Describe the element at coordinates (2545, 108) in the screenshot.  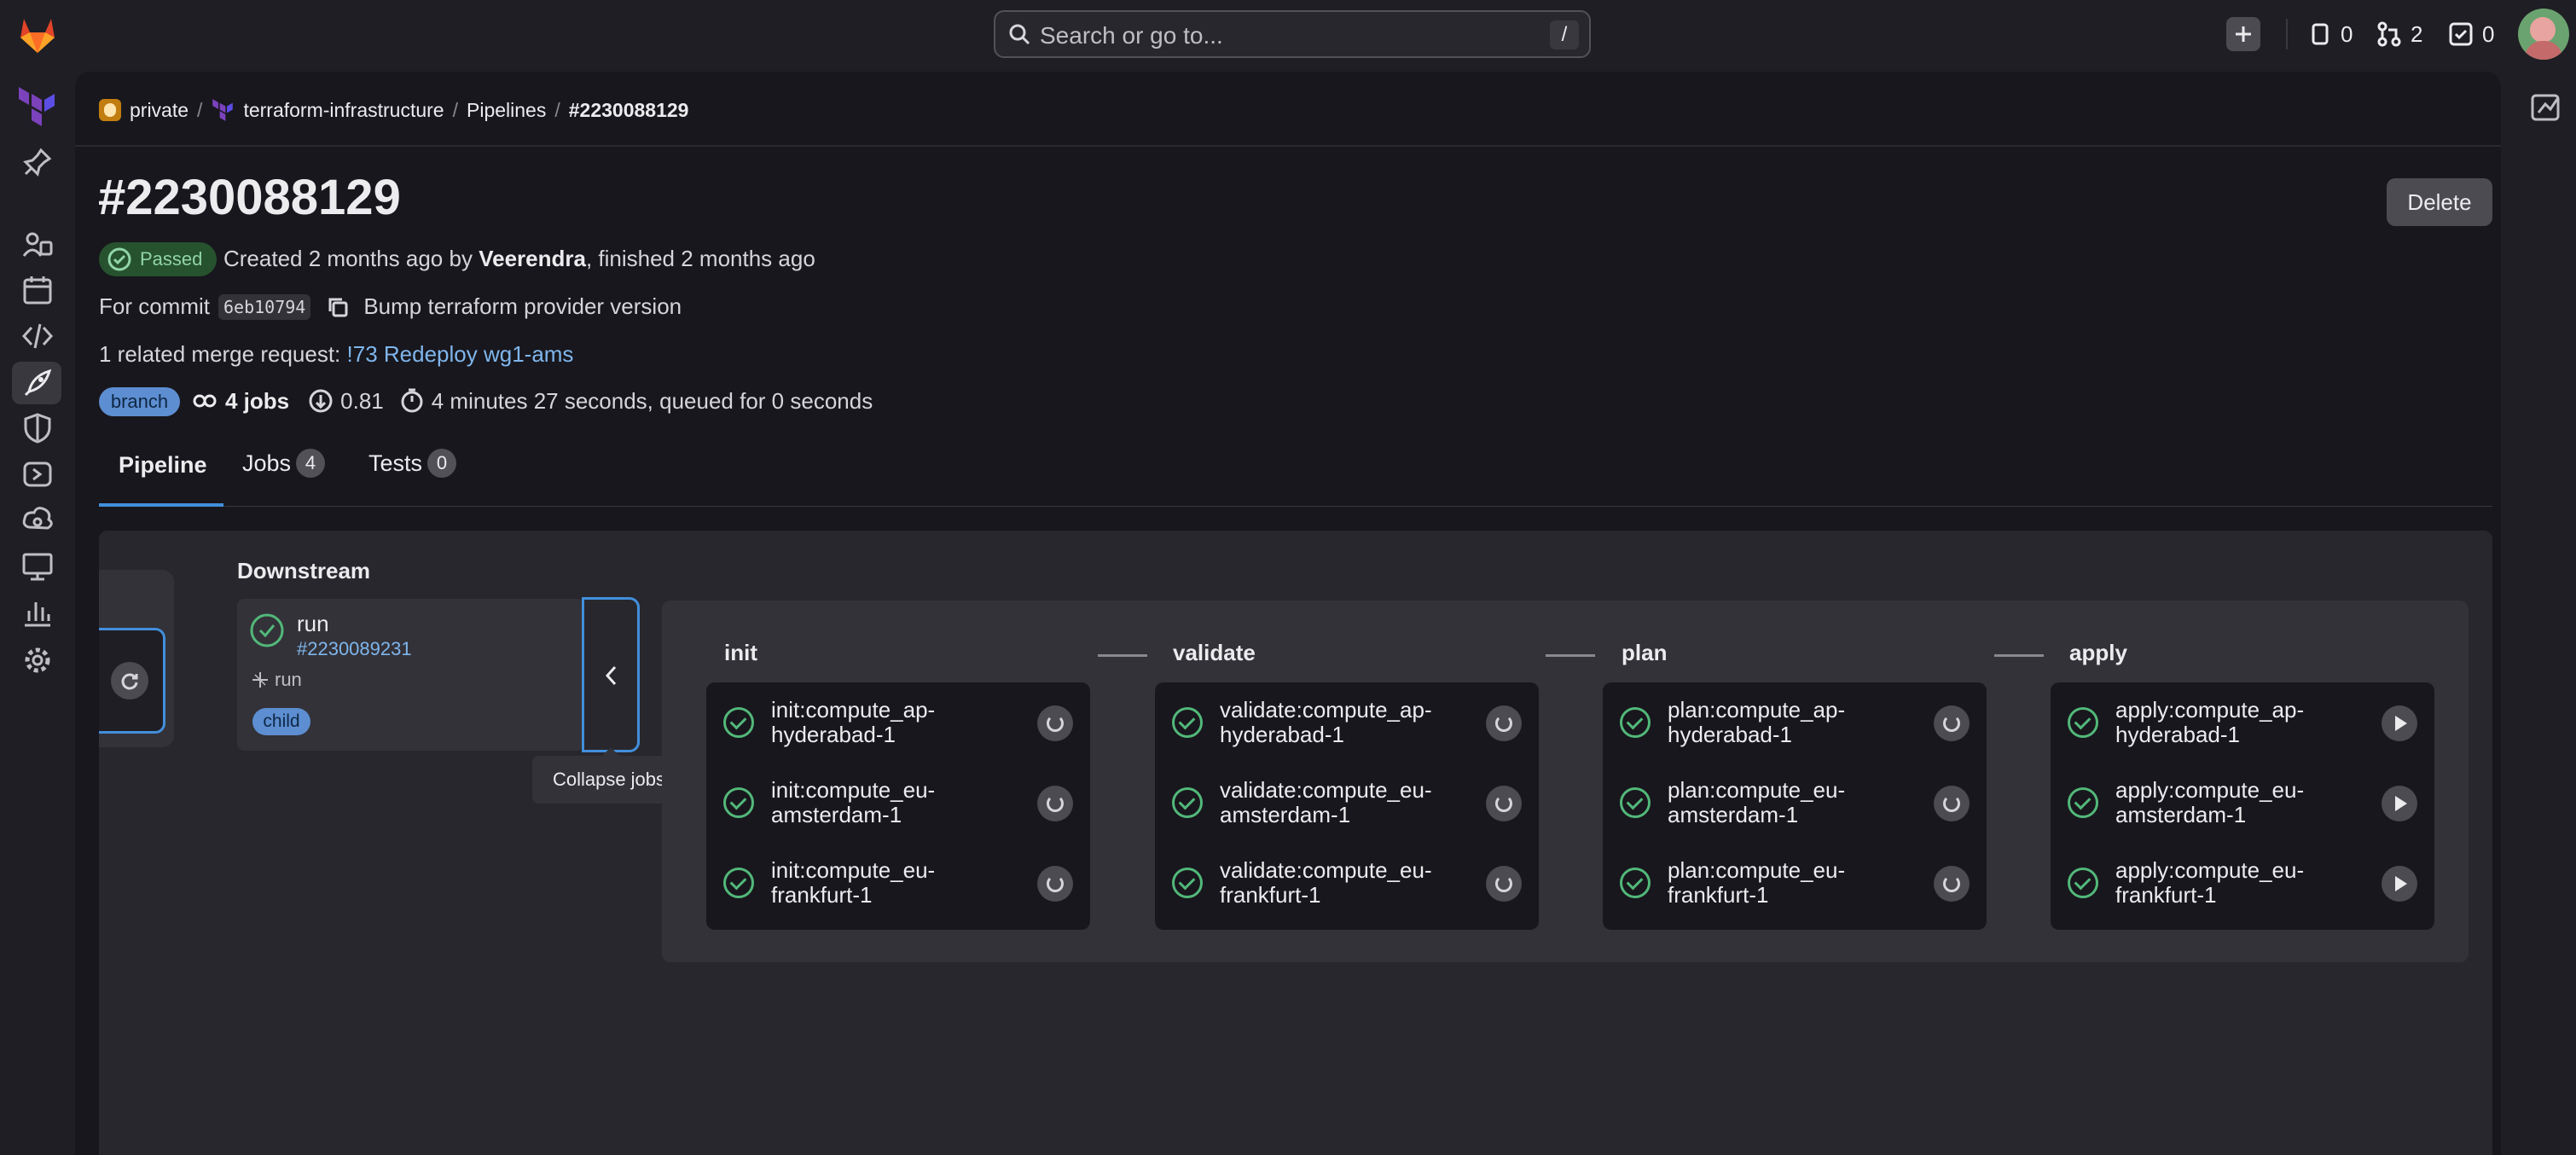
I see `sidebar-toggle-icon` at that location.